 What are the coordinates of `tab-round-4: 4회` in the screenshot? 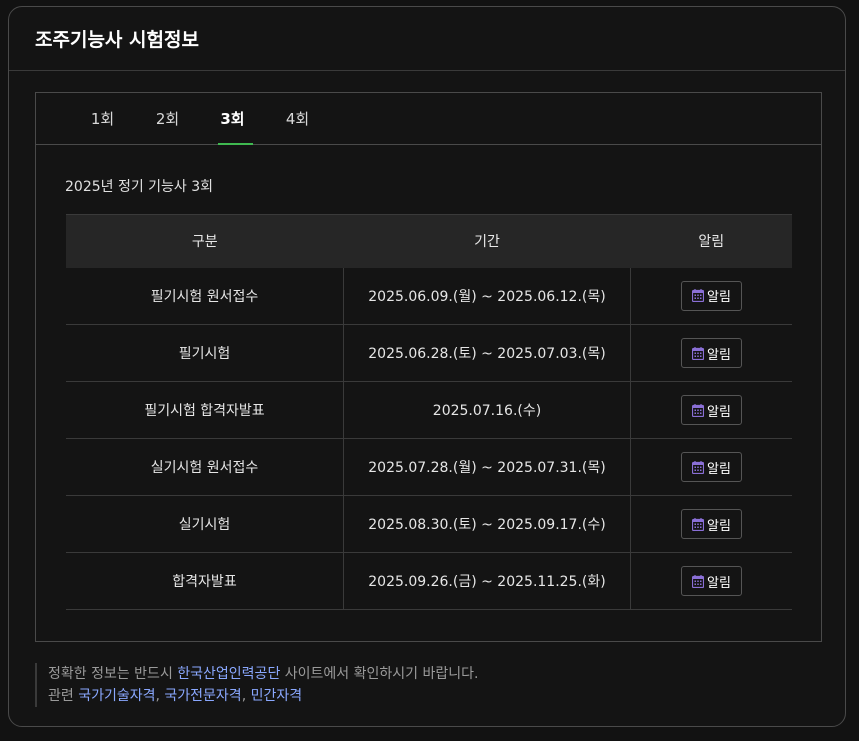 It's located at (297, 118).